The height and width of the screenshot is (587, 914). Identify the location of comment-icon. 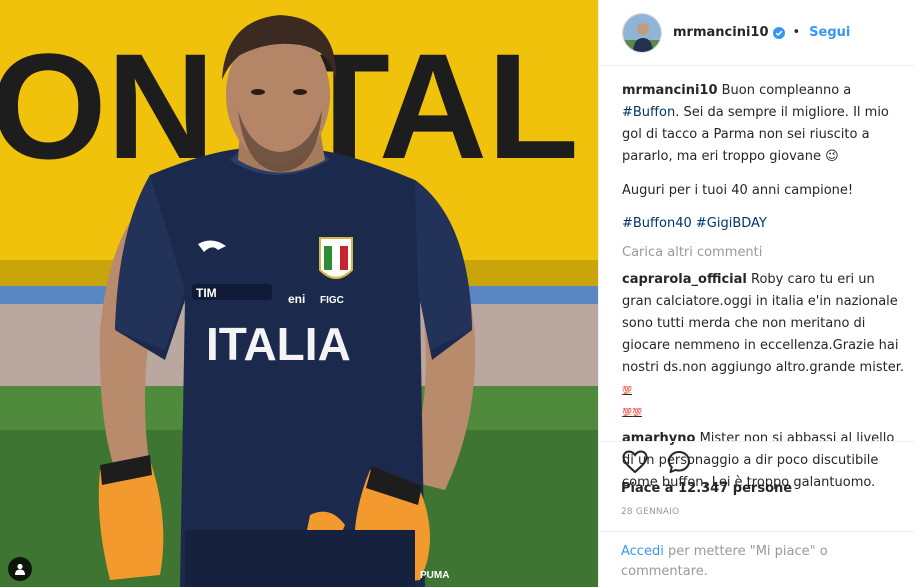
(679, 462).